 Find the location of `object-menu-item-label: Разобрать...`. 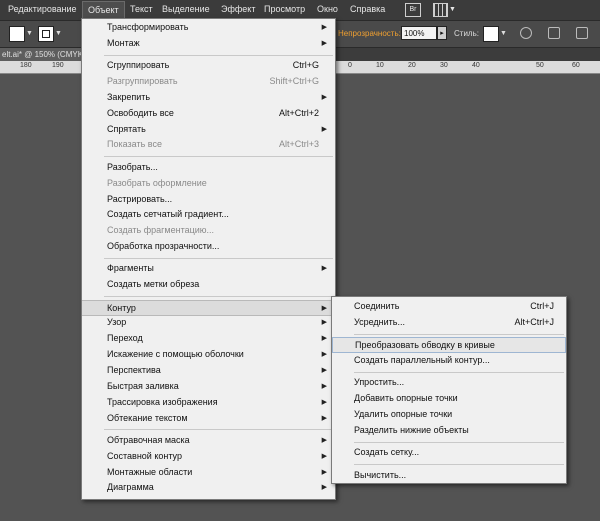

object-menu-item-label: Разобрать... is located at coordinates (132, 166).